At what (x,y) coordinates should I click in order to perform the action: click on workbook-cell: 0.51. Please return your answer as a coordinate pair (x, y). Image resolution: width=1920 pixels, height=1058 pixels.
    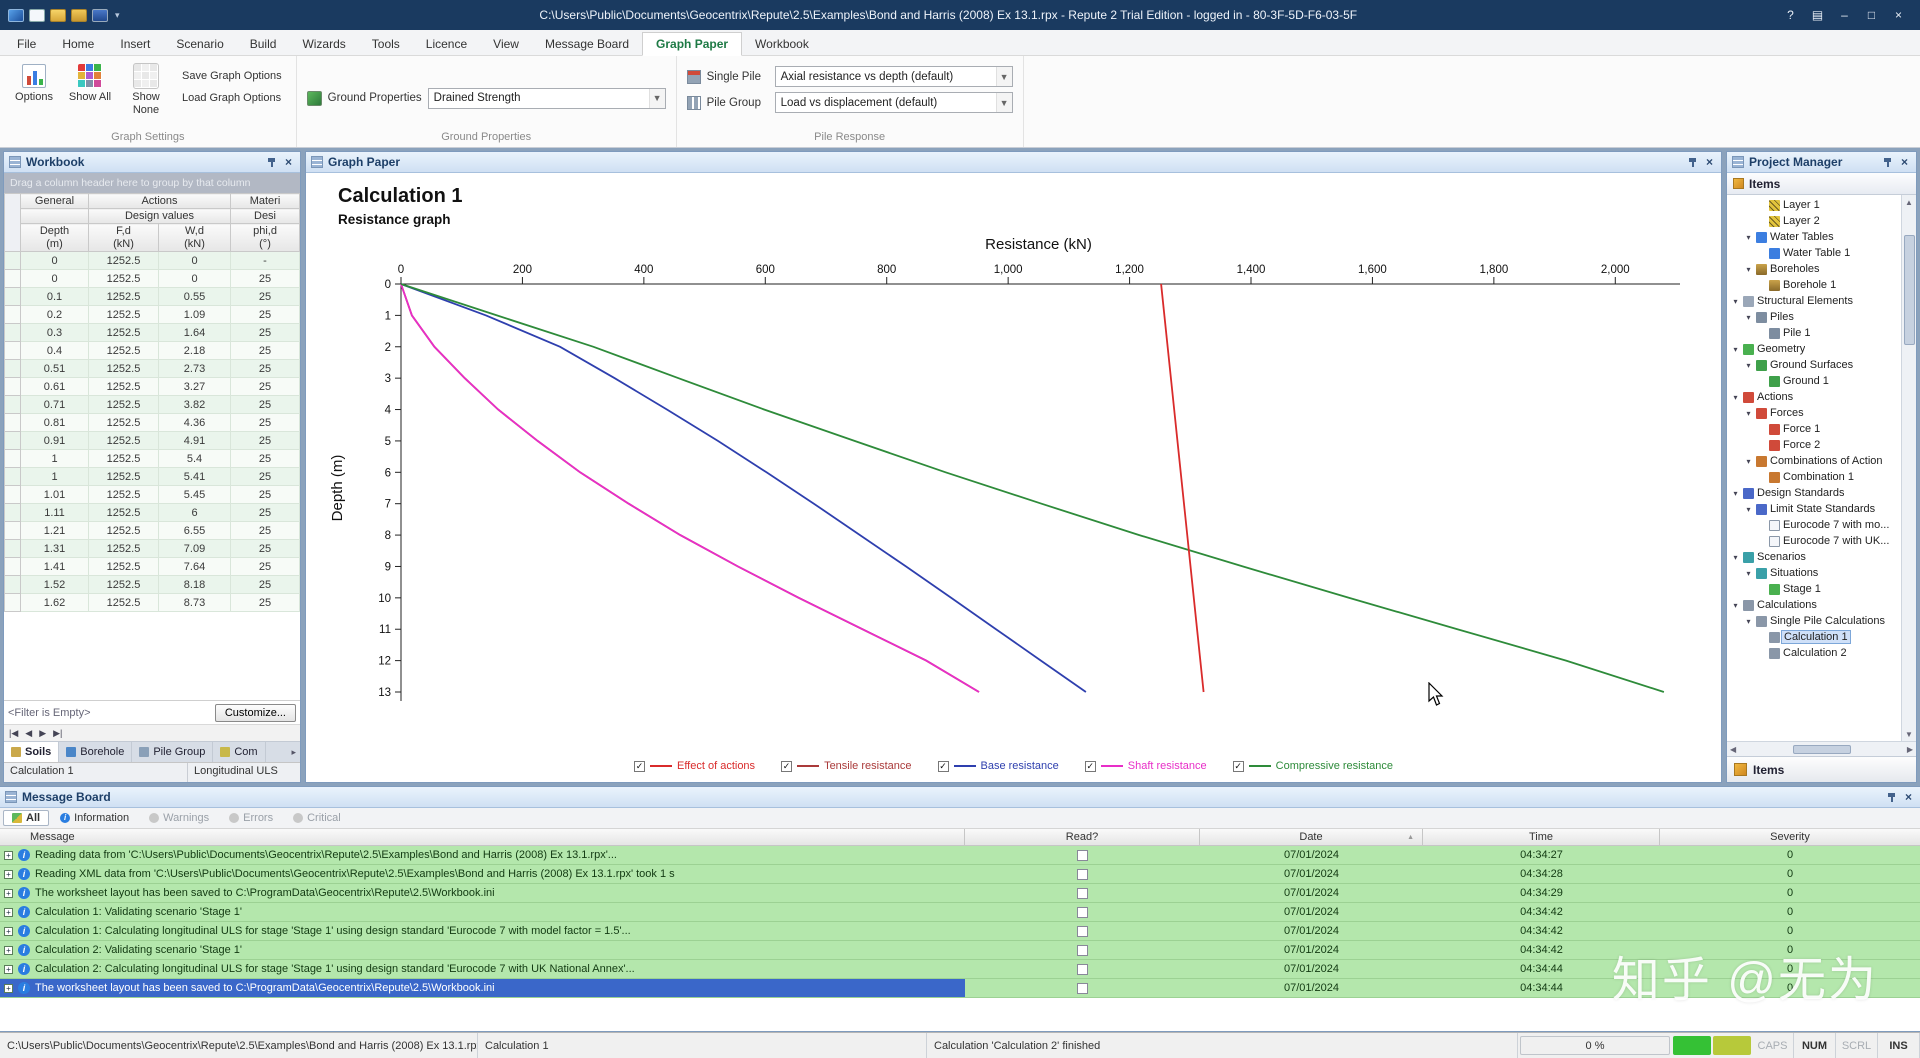
    Looking at the image, I should click on (54, 368).